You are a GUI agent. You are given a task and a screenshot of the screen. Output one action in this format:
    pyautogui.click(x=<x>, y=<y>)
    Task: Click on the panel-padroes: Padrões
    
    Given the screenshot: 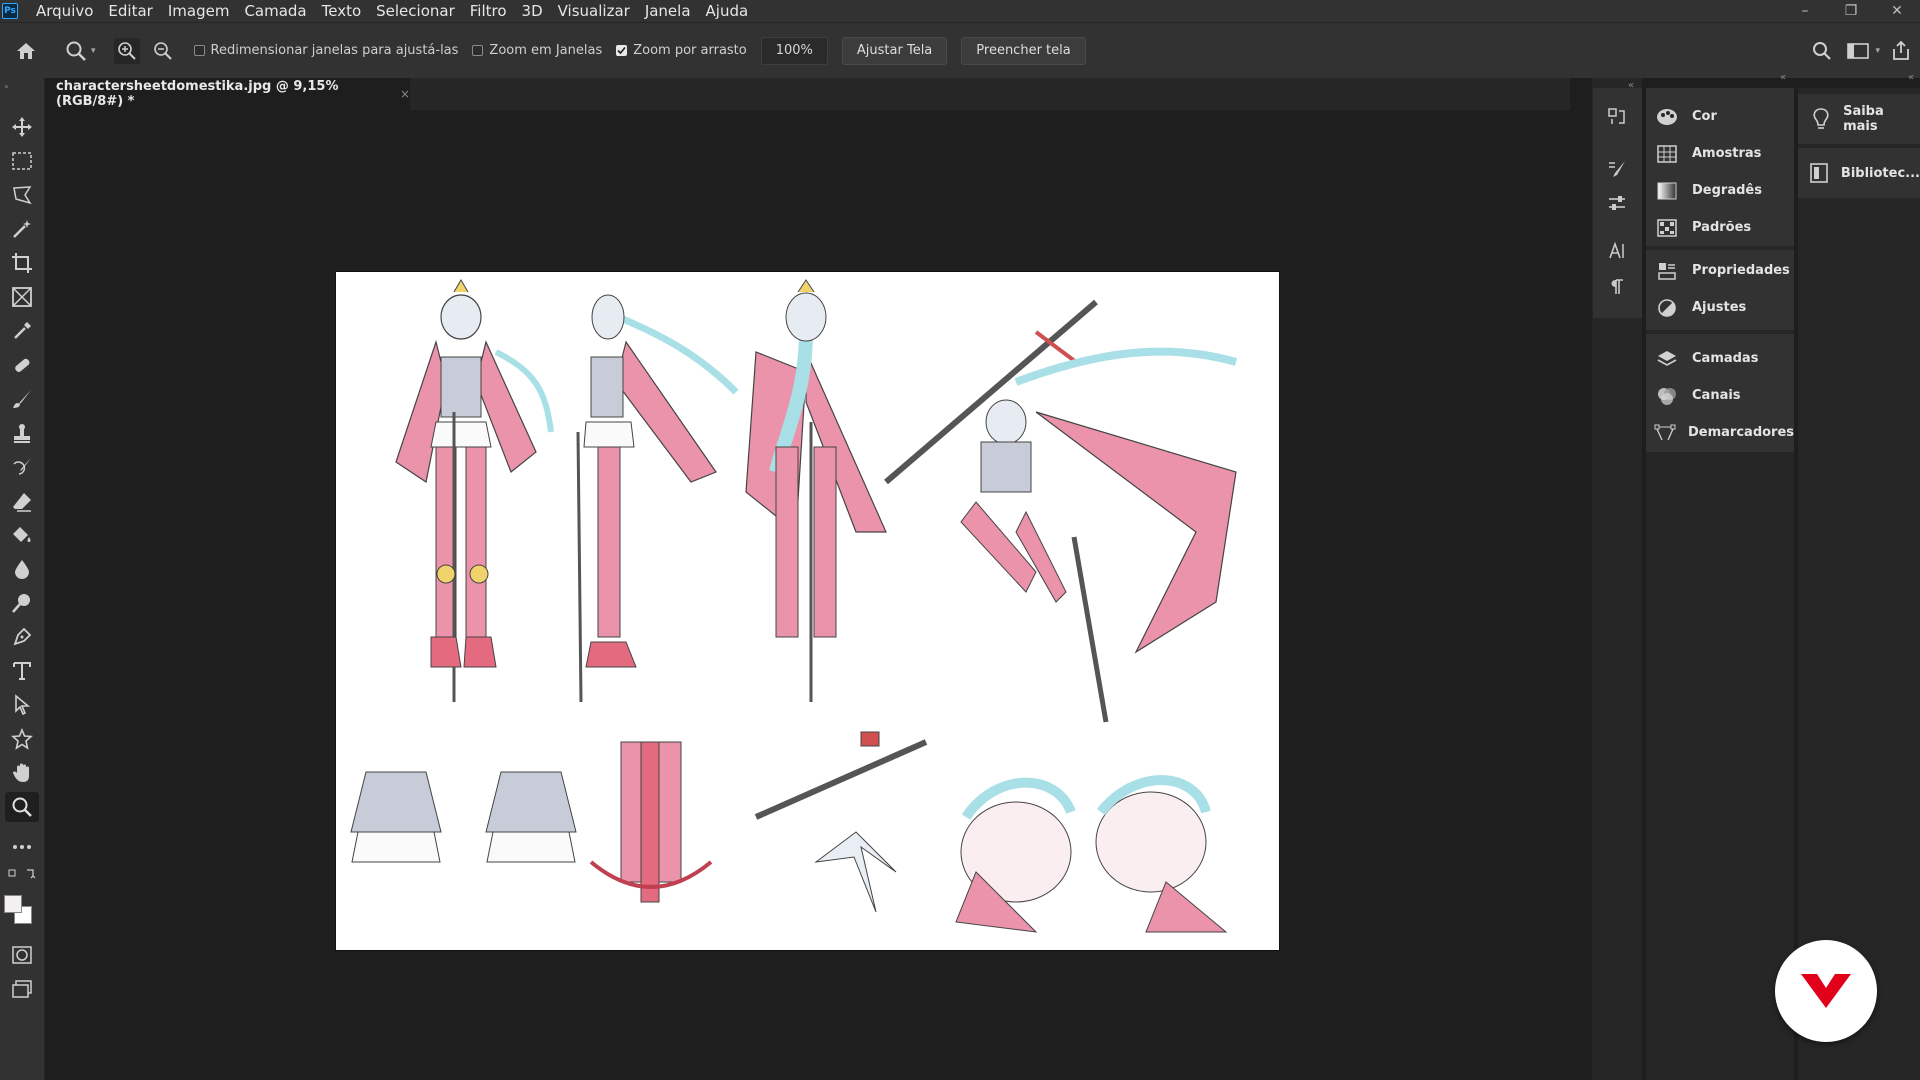 What is the action you would take?
    pyautogui.click(x=1720, y=227)
    